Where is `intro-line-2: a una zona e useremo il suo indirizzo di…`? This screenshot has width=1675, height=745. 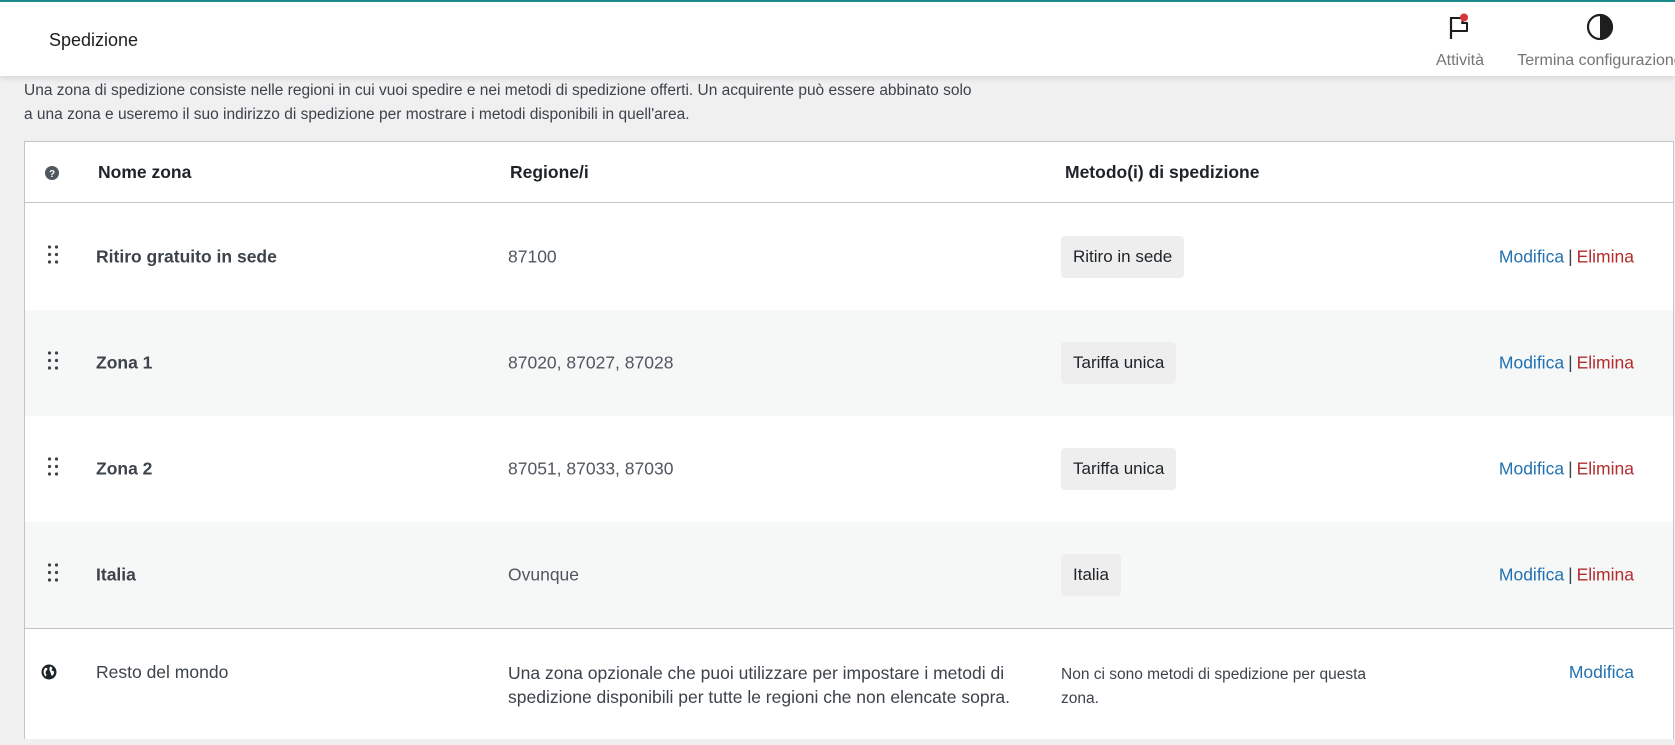
intro-line-2: a una zona e useremo il suo indirizzo di… is located at coordinates (357, 114).